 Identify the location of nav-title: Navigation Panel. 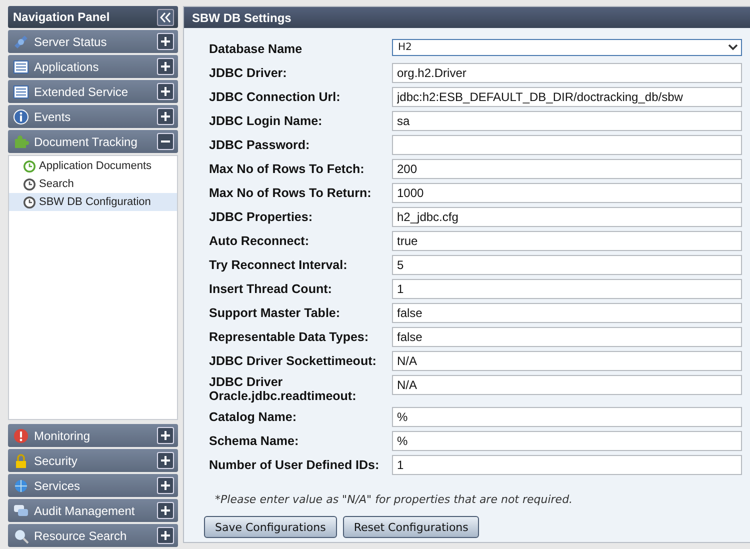
(61, 17).